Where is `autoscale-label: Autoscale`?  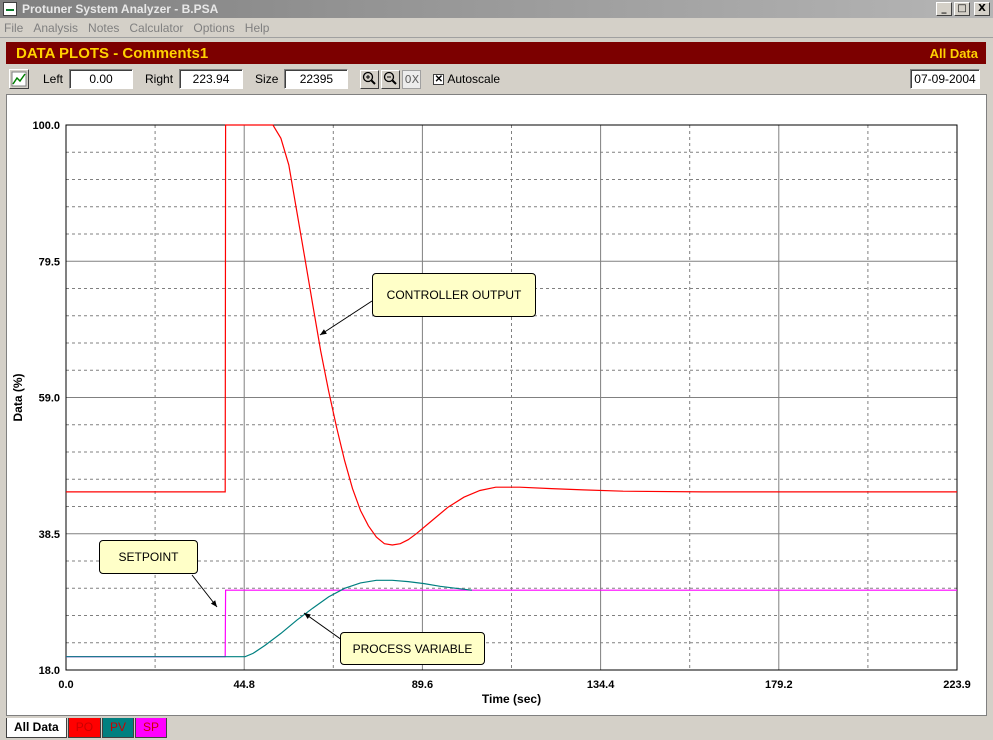
autoscale-label: Autoscale is located at coordinates (474, 79).